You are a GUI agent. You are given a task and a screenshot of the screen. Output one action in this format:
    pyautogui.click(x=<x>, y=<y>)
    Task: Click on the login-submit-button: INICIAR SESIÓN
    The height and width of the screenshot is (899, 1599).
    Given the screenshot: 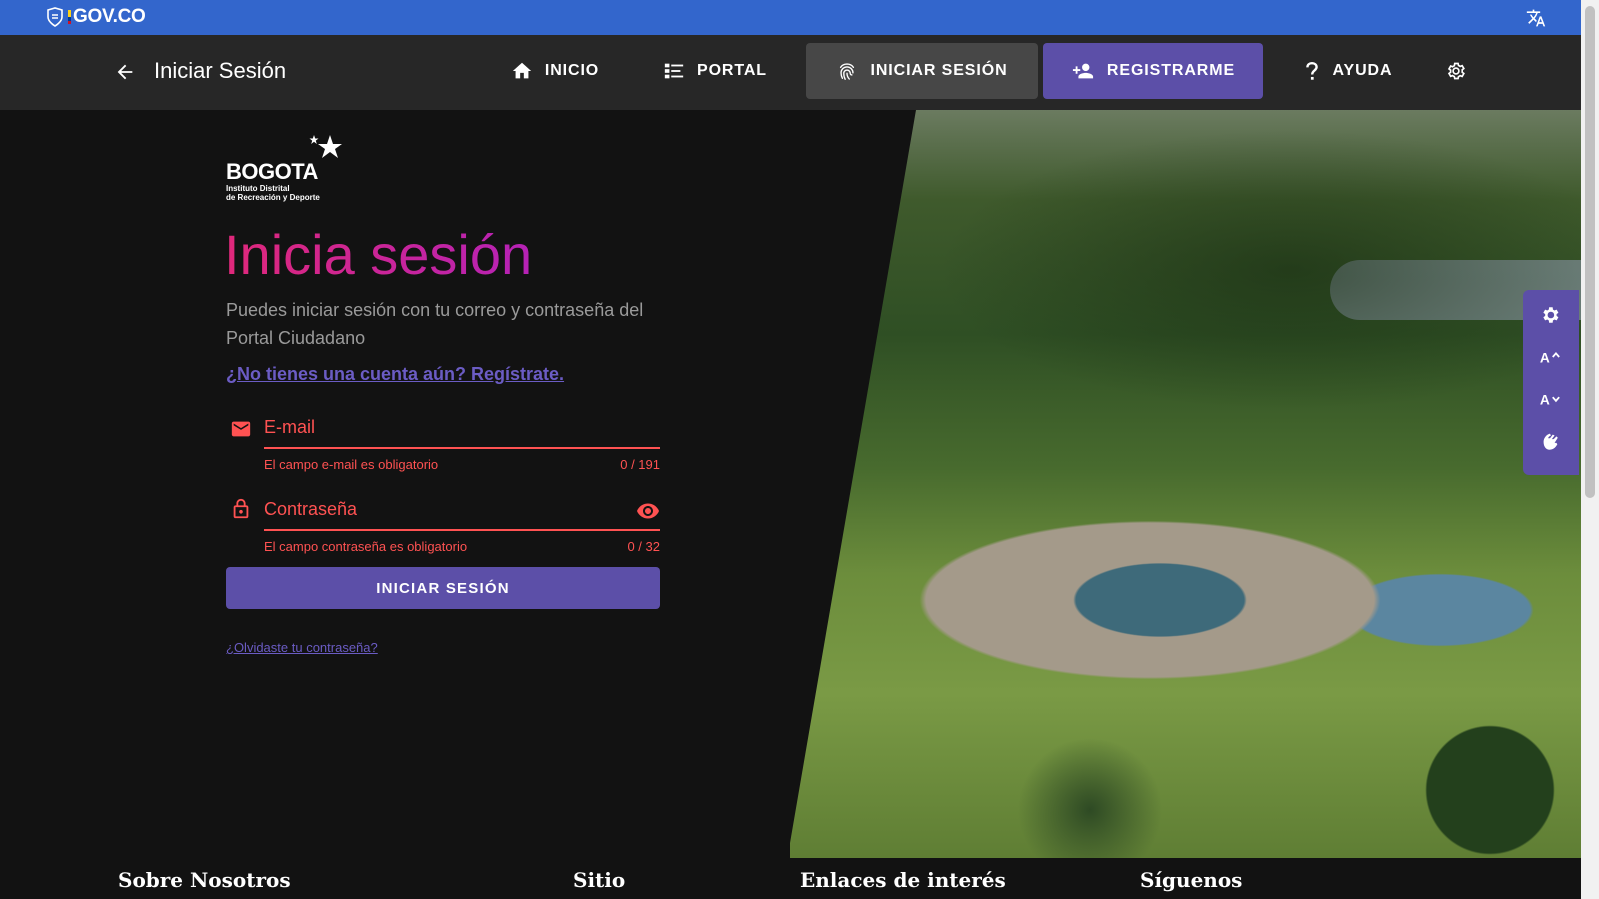 What is the action you would take?
    pyautogui.click(x=443, y=588)
    